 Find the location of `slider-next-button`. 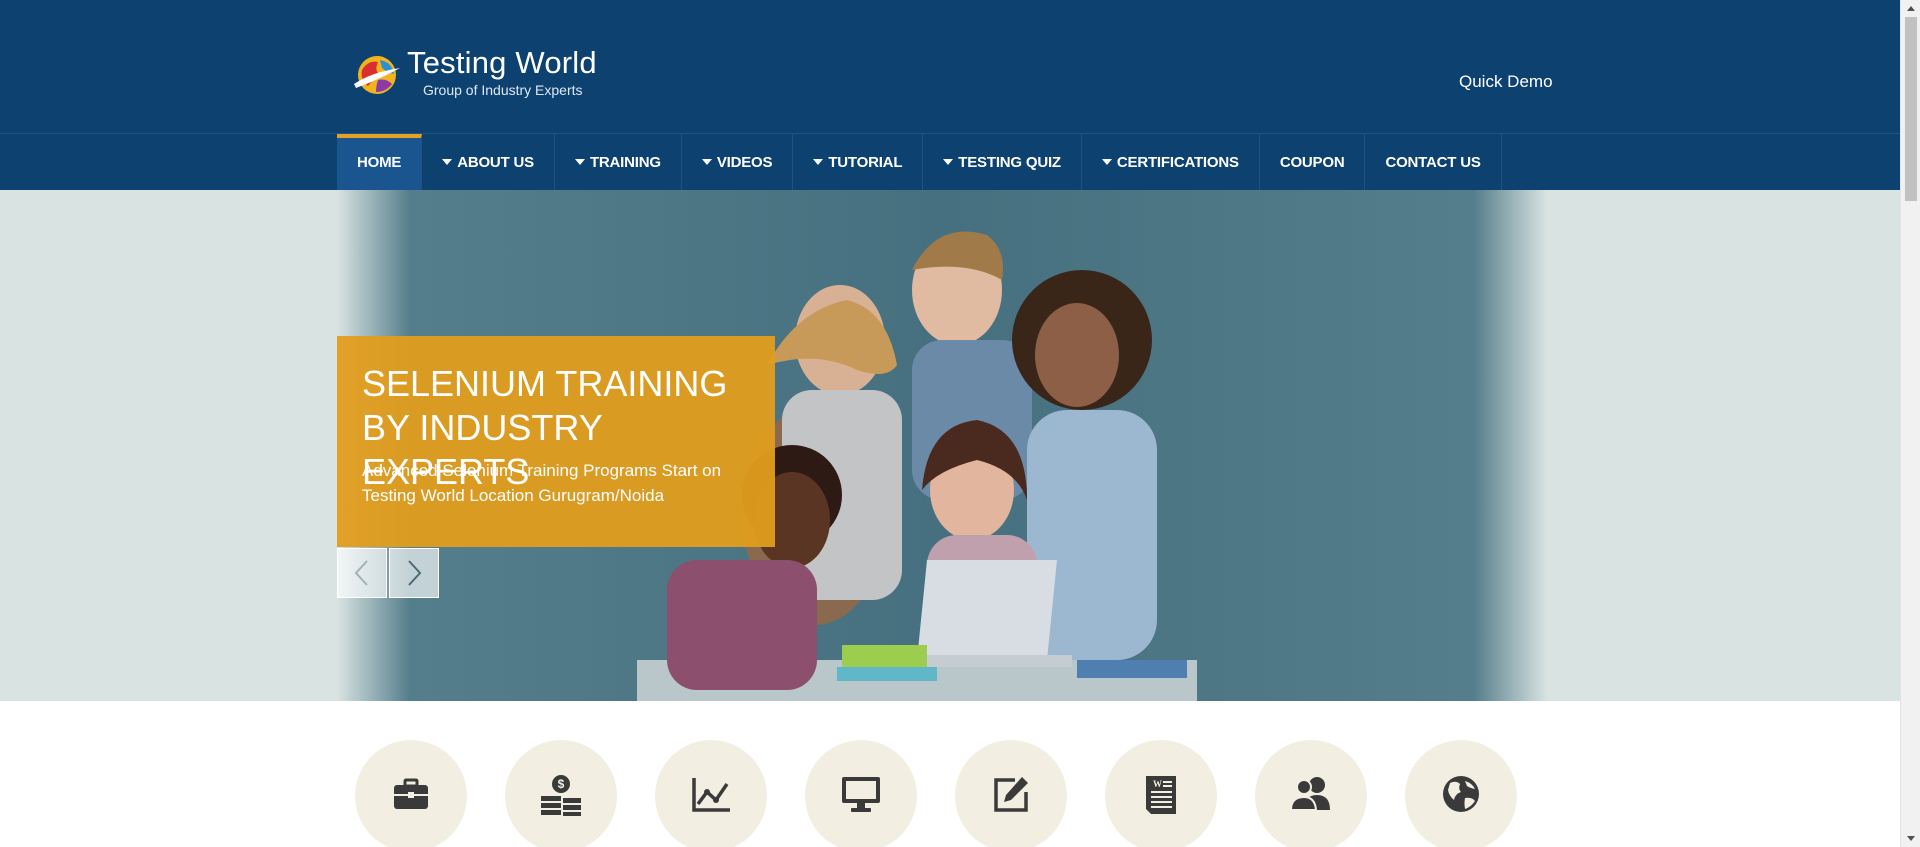

slider-next-button is located at coordinates (414, 573).